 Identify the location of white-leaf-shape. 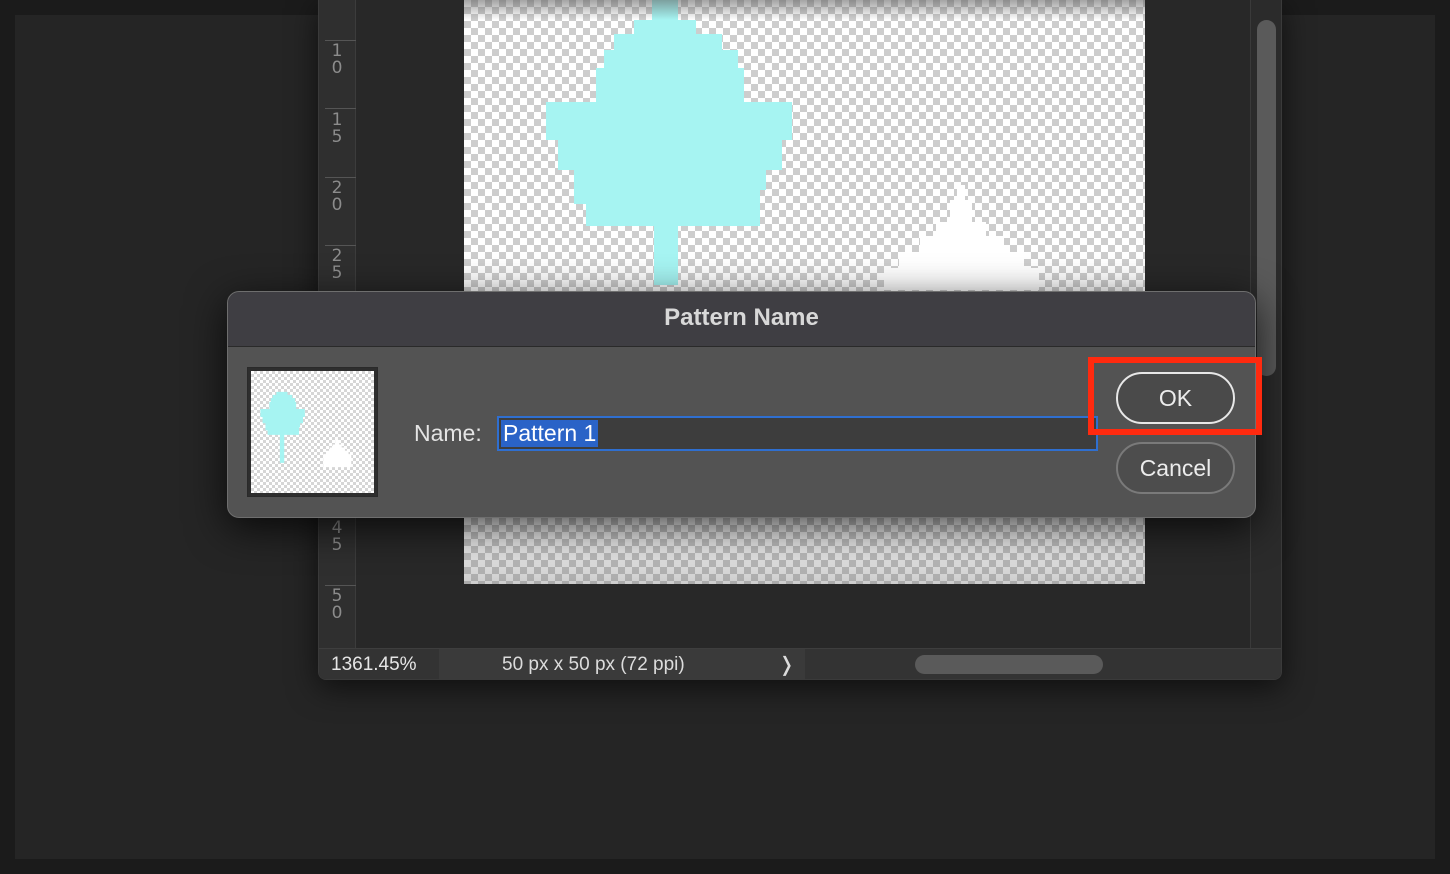
(961, 237).